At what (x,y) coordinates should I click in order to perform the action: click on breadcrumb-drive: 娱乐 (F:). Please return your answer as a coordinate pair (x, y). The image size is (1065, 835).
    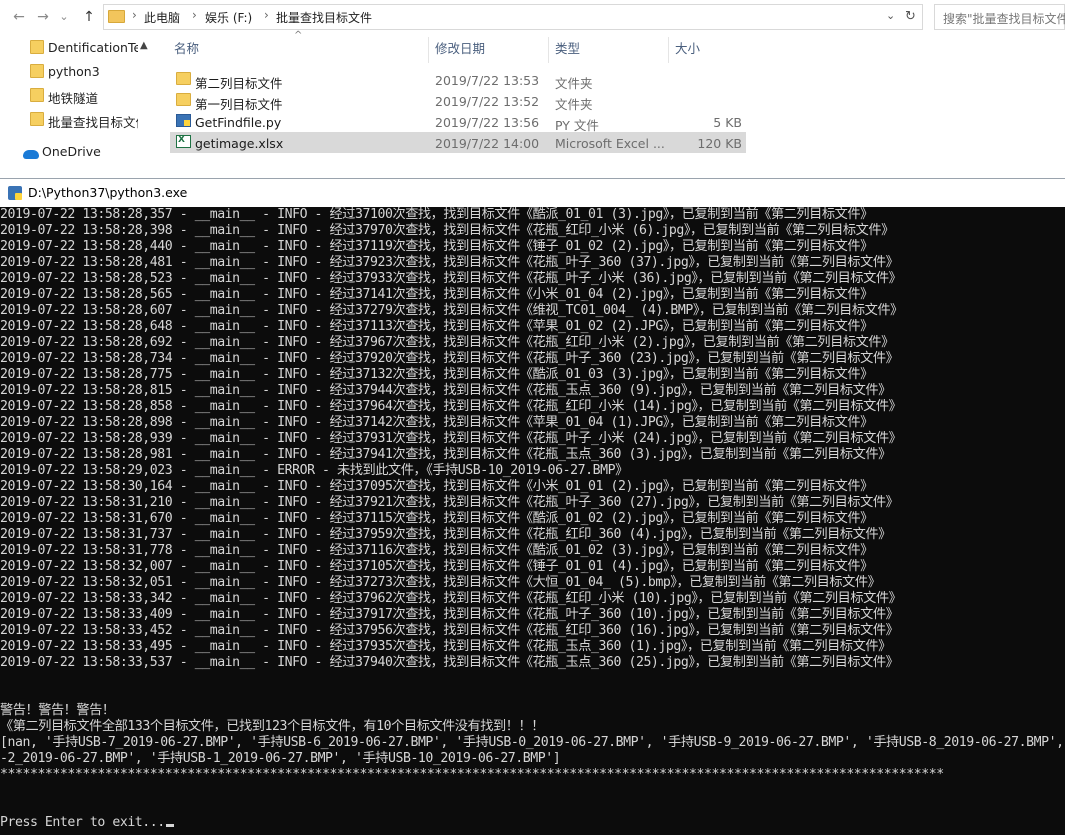
    Looking at the image, I should click on (228, 17).